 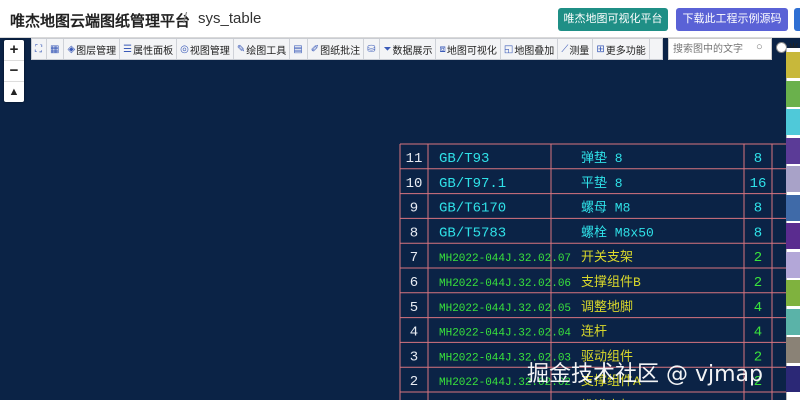 I want to click on toolbar-item-label: 属性面板, so click(x=153, y=51).